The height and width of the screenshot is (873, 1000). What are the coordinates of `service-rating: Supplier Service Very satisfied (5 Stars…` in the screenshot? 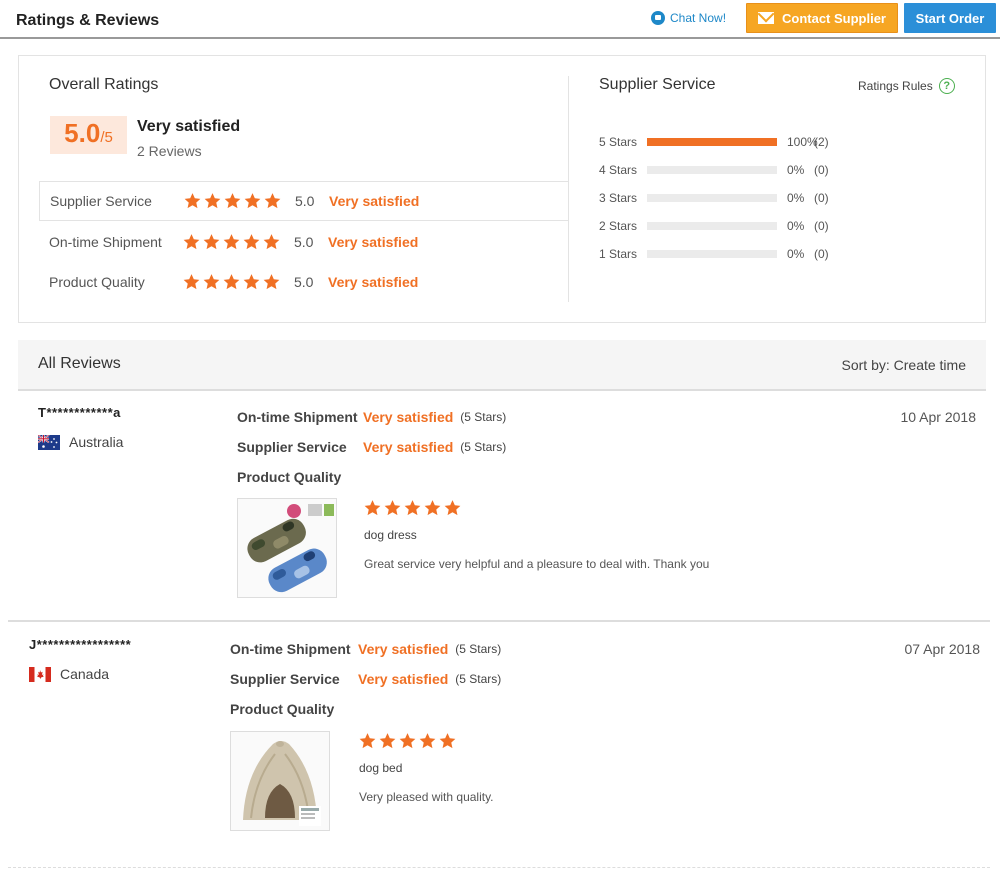 It's located at (371, 447).